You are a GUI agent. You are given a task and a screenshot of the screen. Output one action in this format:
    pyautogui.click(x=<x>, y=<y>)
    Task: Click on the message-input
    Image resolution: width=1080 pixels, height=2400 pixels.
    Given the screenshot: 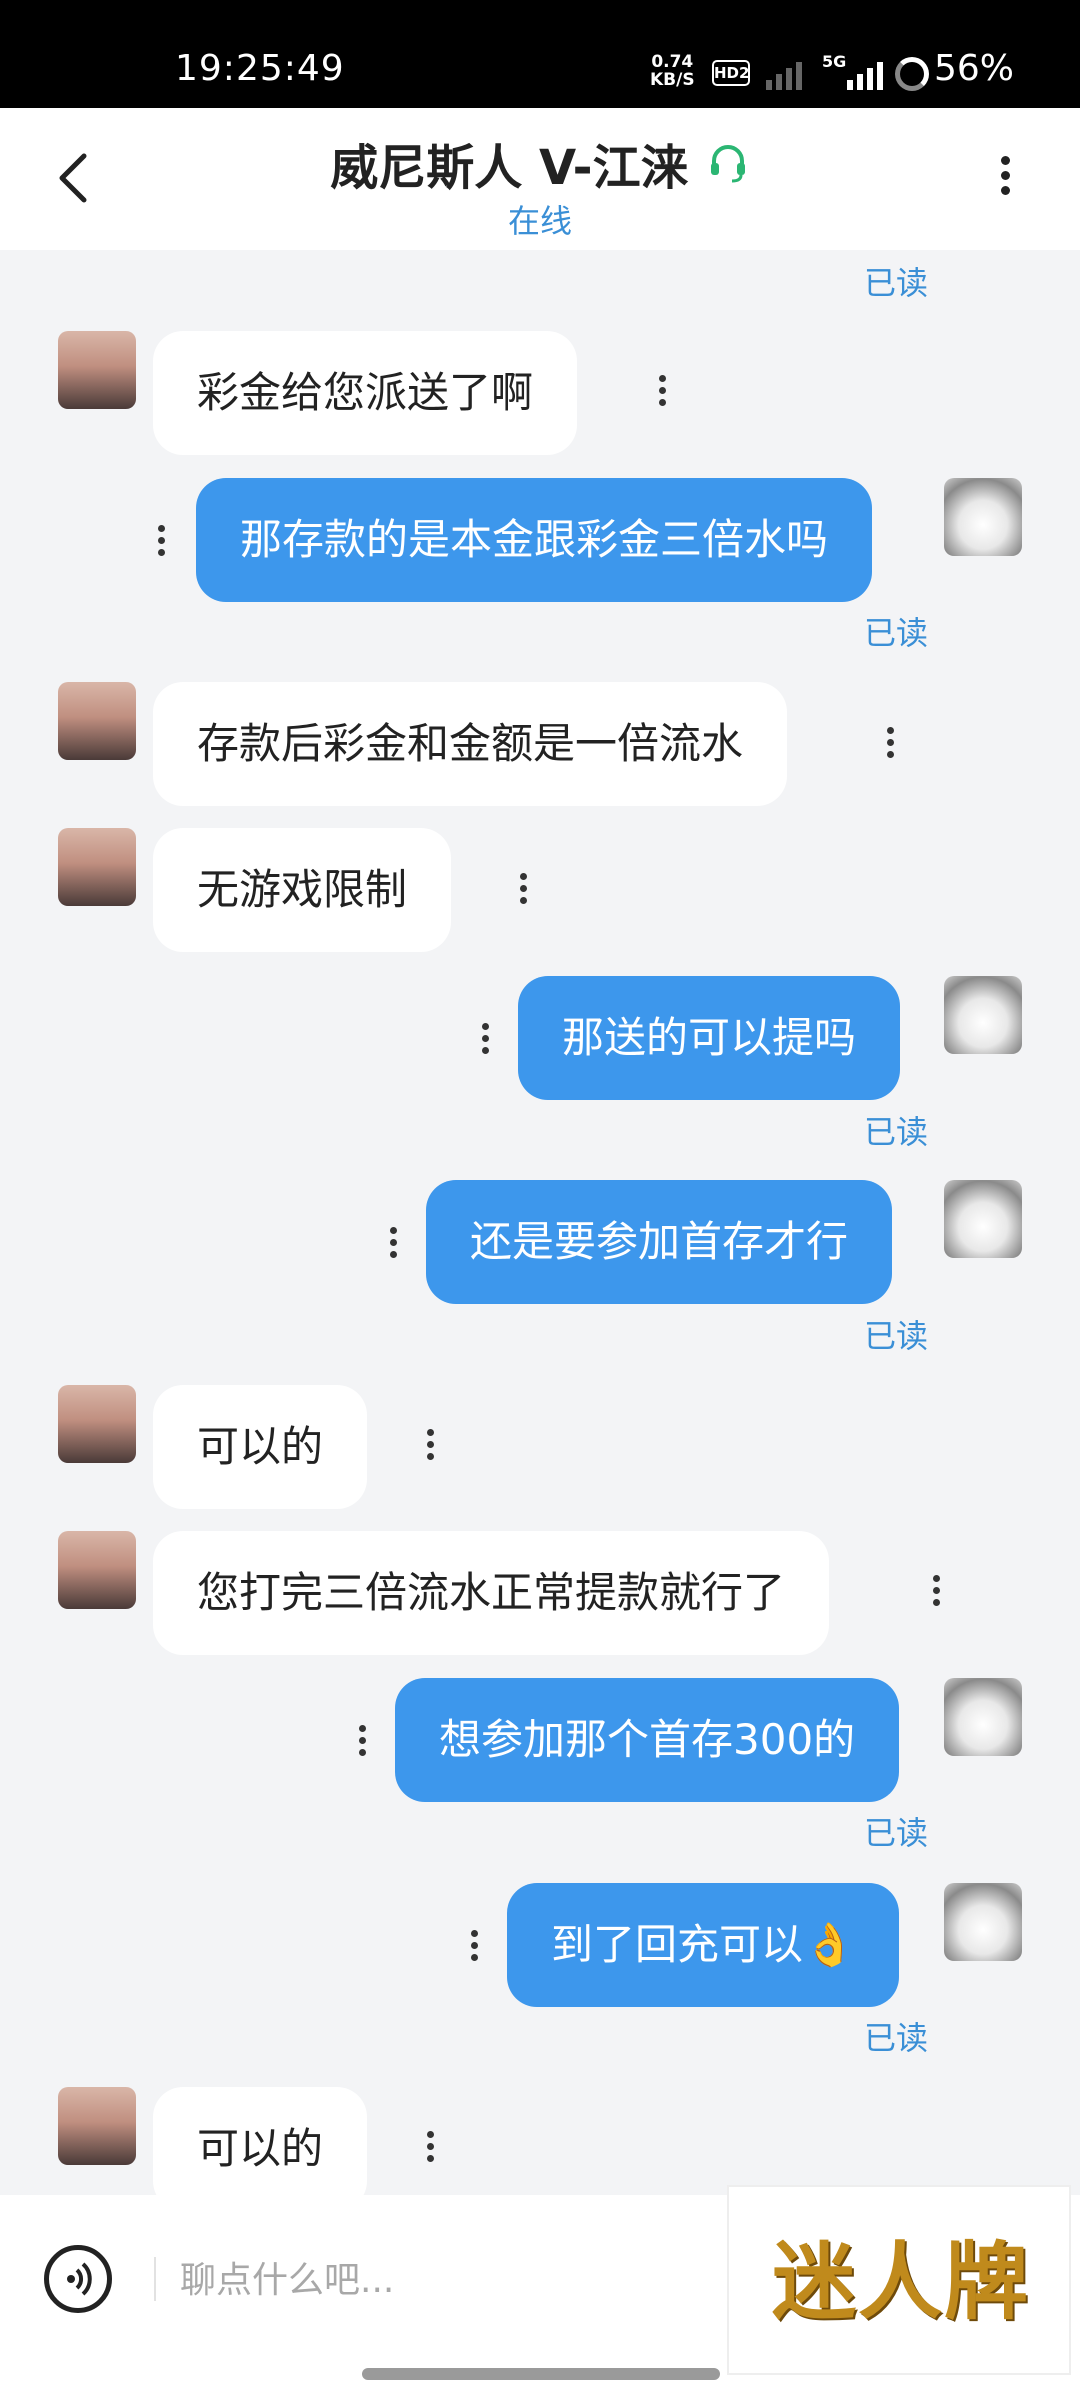 What is the action you would take?
    pyautogui.click(x=440, y=2280)
    